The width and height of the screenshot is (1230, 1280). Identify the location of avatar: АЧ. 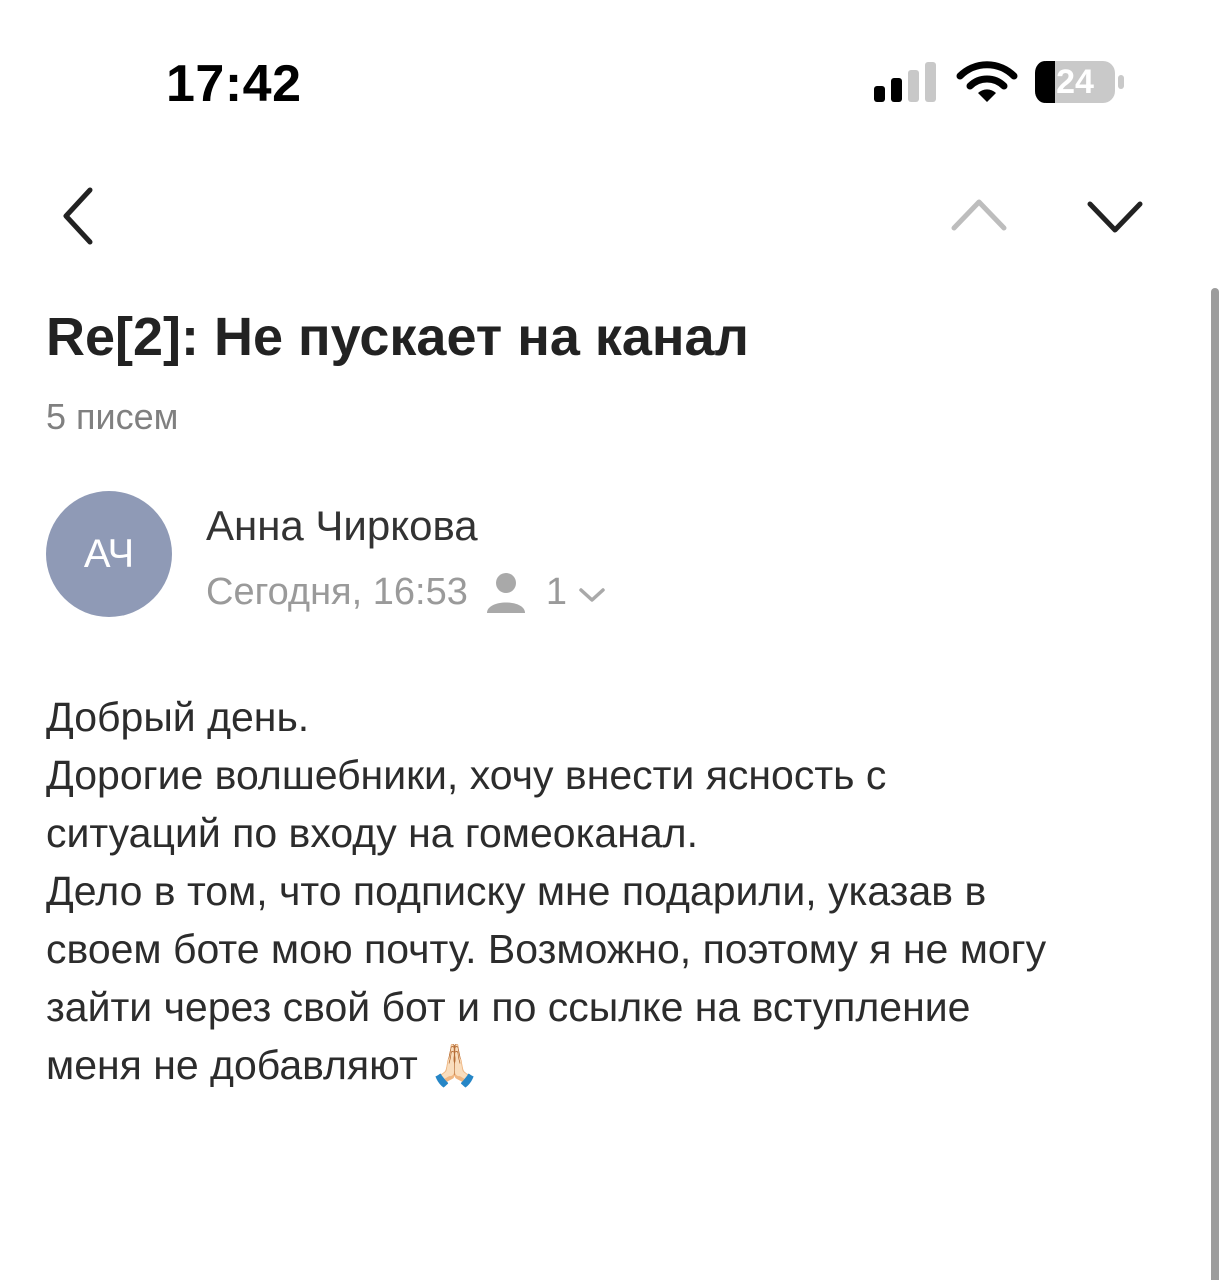
(109, 554).